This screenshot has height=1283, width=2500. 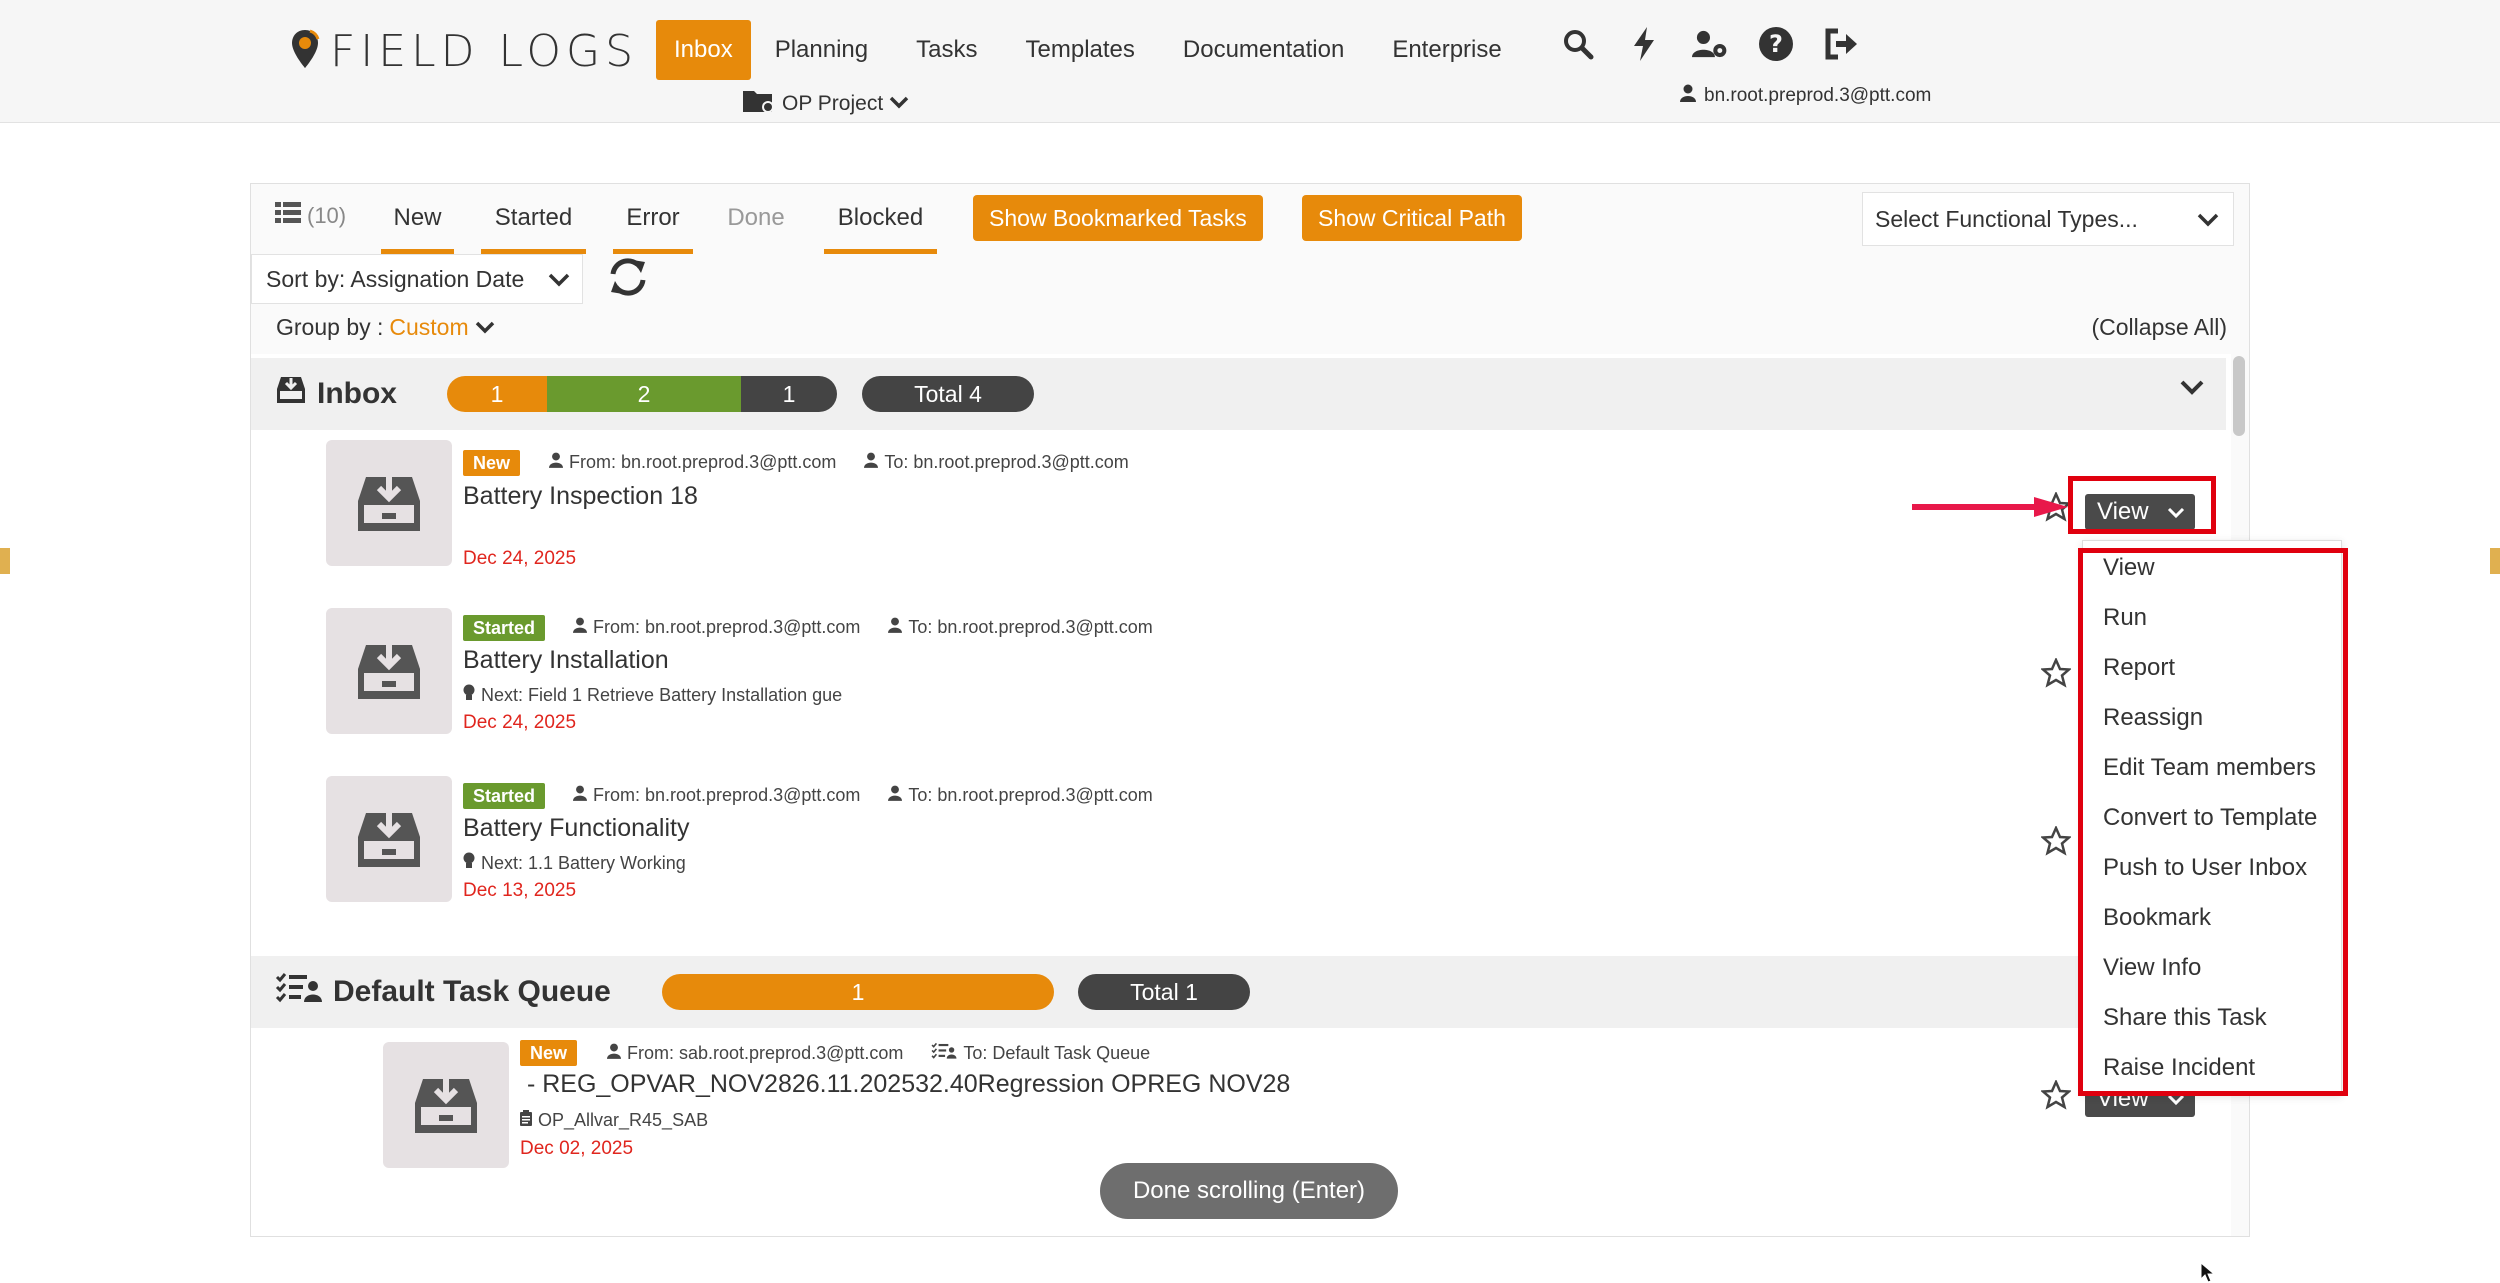 I want to click on help-icon: ?, so click(x=1776, y=44).